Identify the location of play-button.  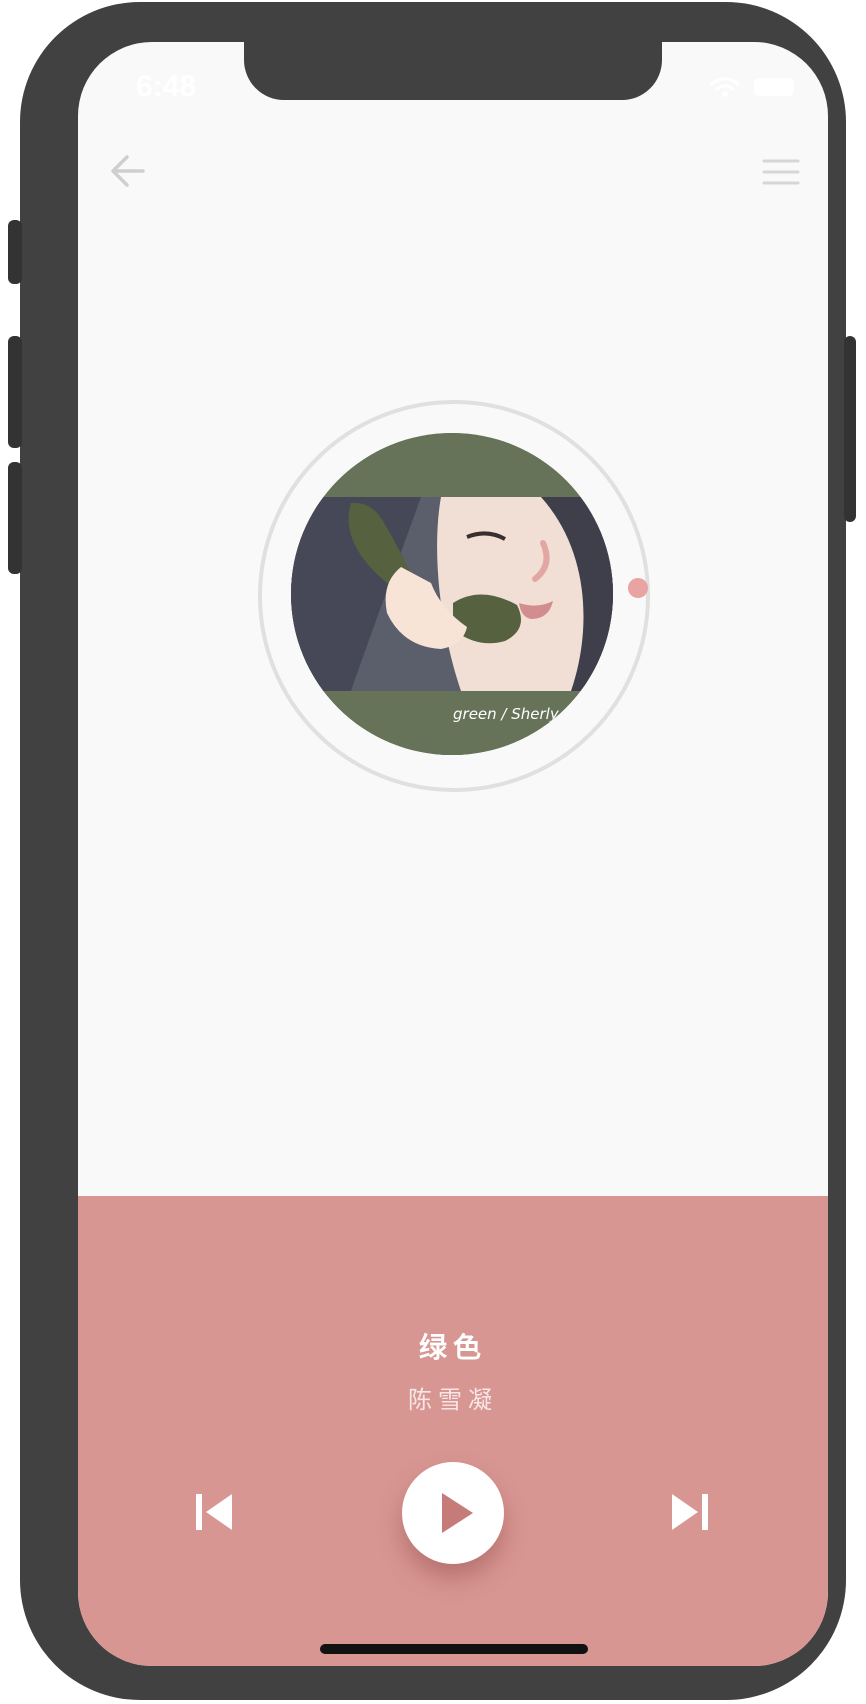
(453, 1513).